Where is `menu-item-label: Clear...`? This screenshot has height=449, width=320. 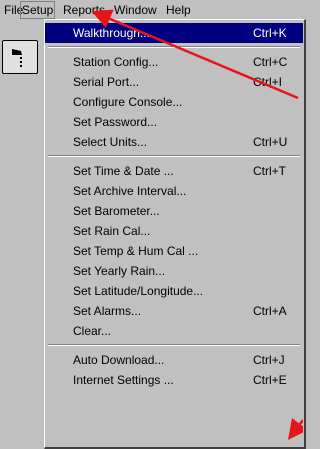
menu-item-label: Clear... is located at coordinates (92, 331).